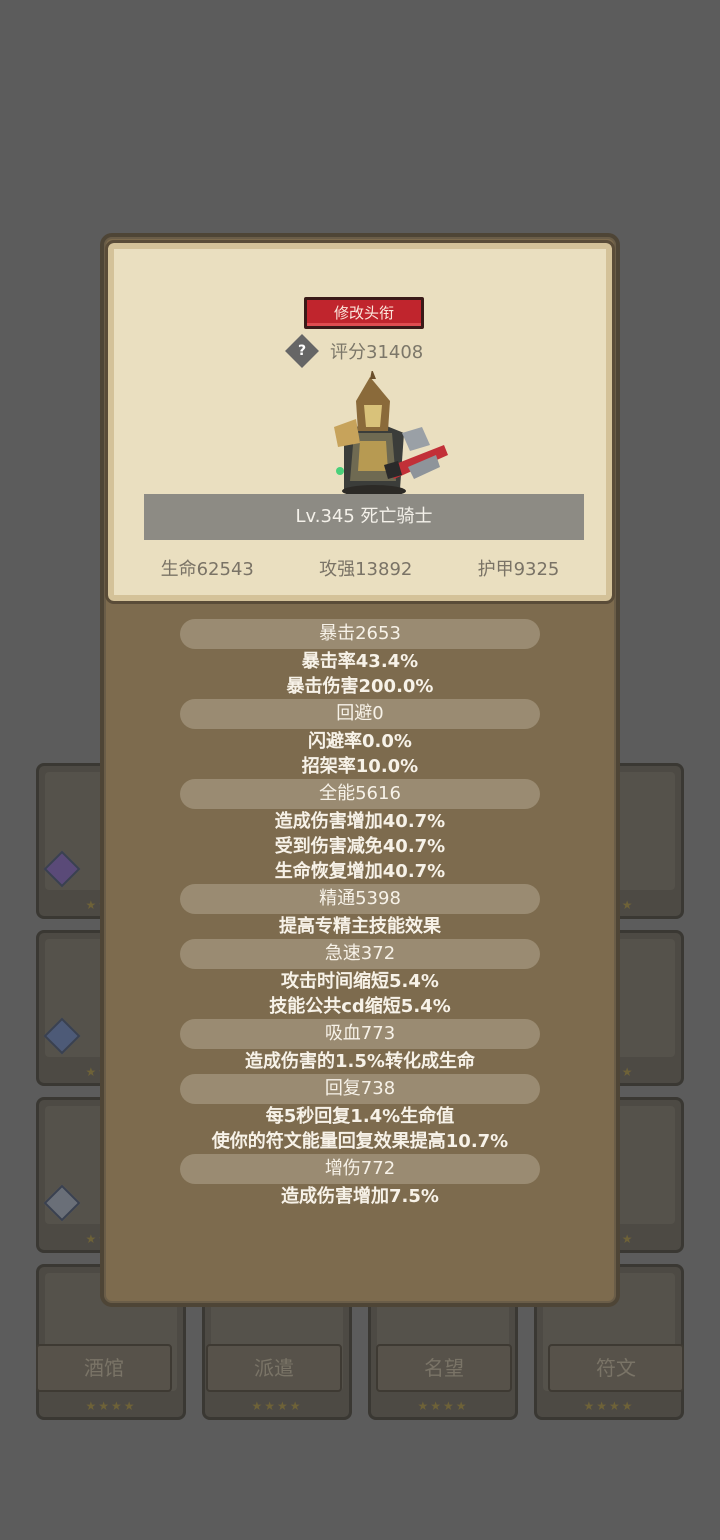 The width and height of the screenshot is (720, 1540). I want to click on attr-effect: 造成伤害增加40.7%, so click(360, 821).